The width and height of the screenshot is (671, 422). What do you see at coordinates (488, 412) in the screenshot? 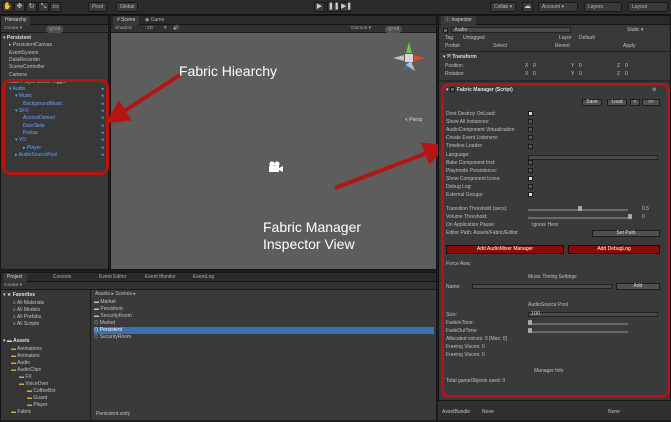
I see `assetbundle-dropdown: None` at bounding box center [488, 412].